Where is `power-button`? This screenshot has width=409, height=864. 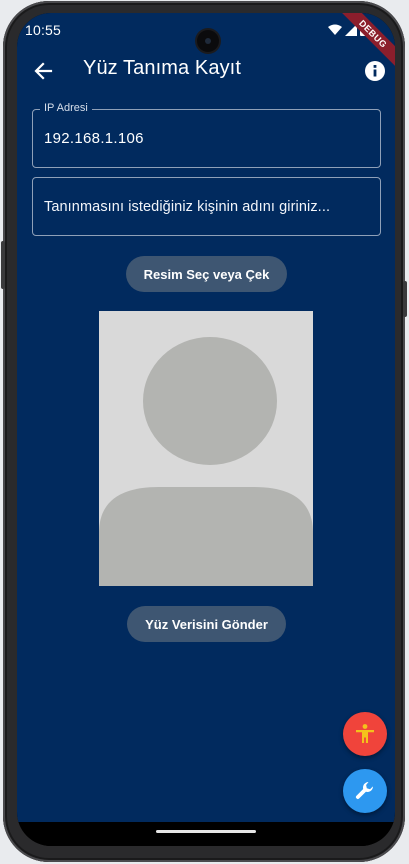 power-button is located at coordinates (405, 299).